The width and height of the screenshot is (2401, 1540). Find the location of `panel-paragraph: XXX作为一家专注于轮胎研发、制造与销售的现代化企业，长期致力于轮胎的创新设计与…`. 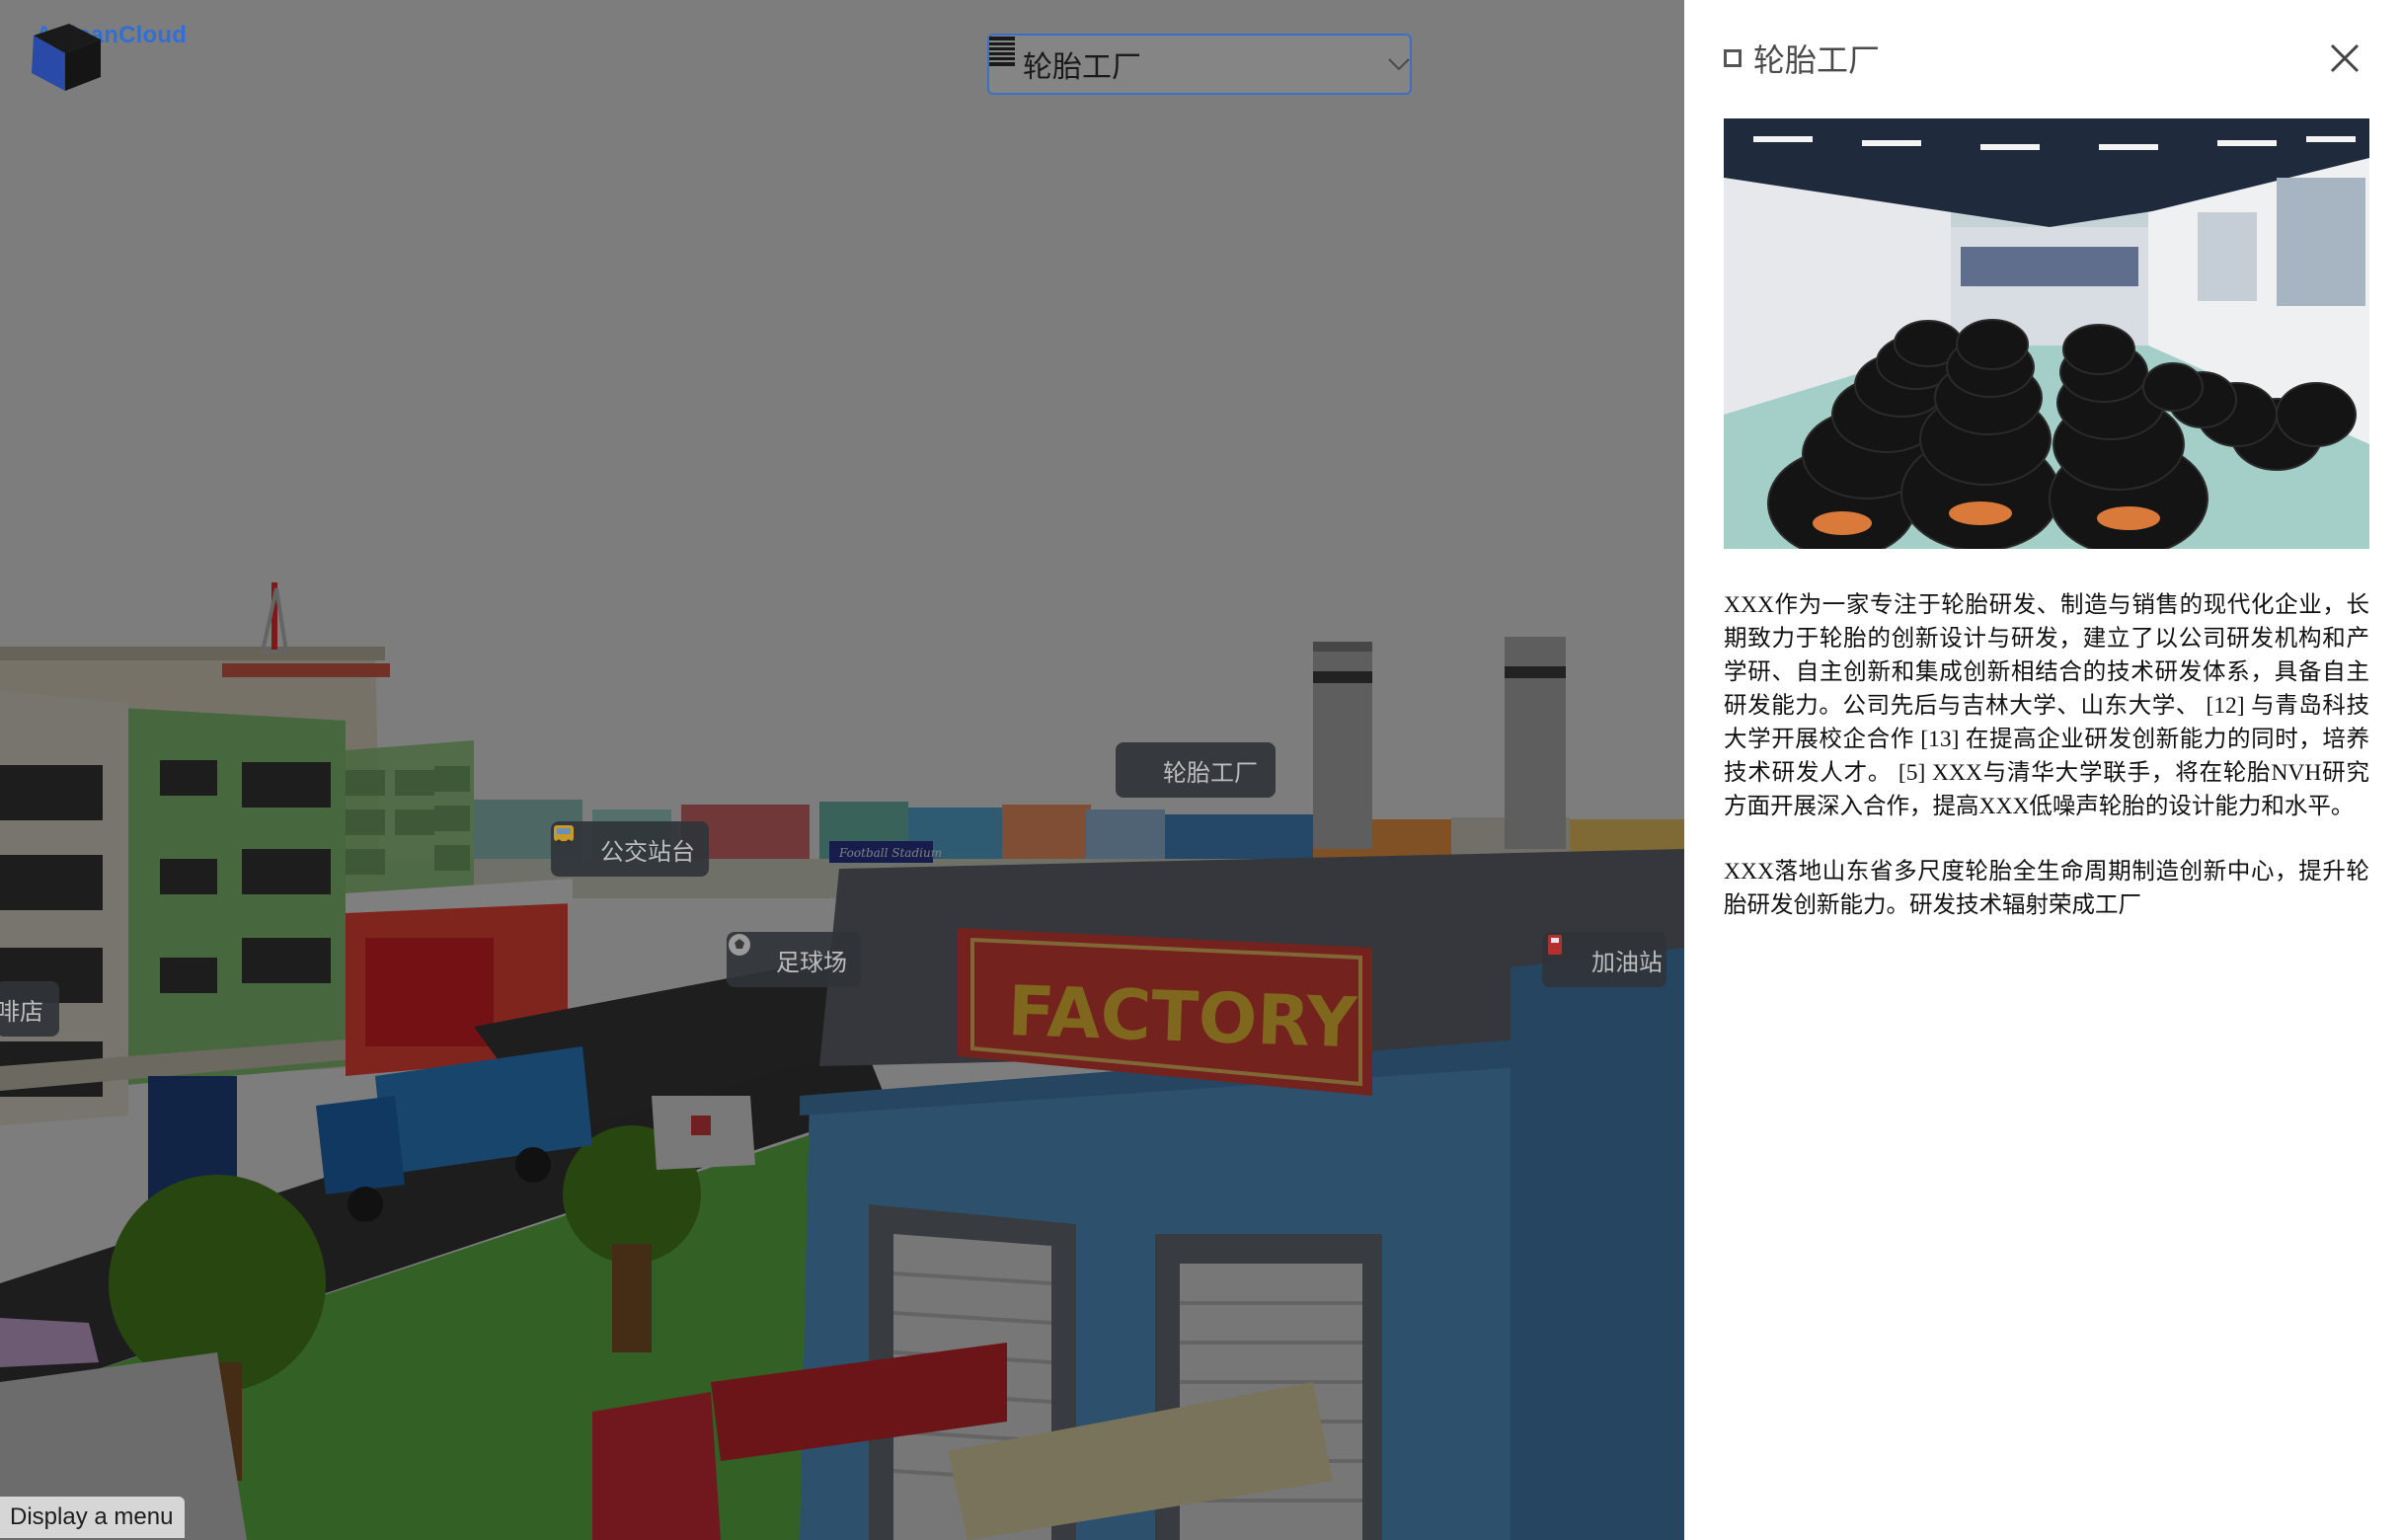

panel-paragraph: XXX作为一家专注于轮胎研发、制造与销售的现代化企业，长期致力于轮胎的创新设计与… is located at coordinates (2046, 705).